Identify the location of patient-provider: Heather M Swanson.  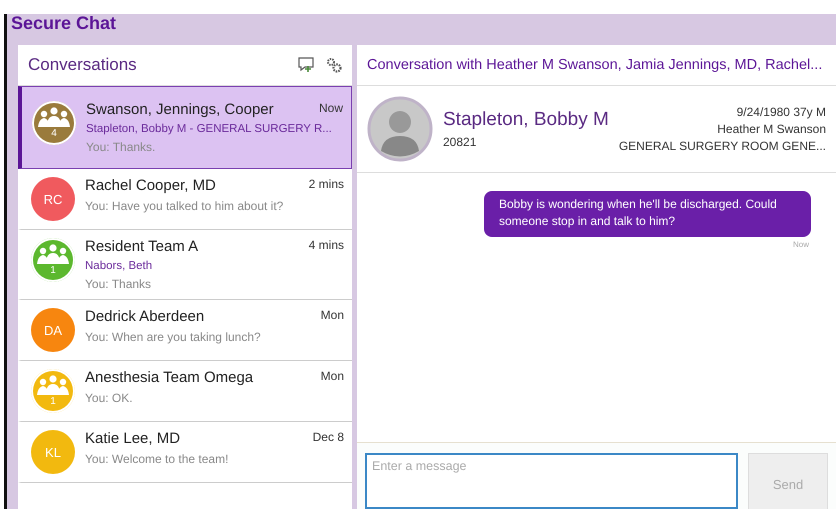
(771, 129).